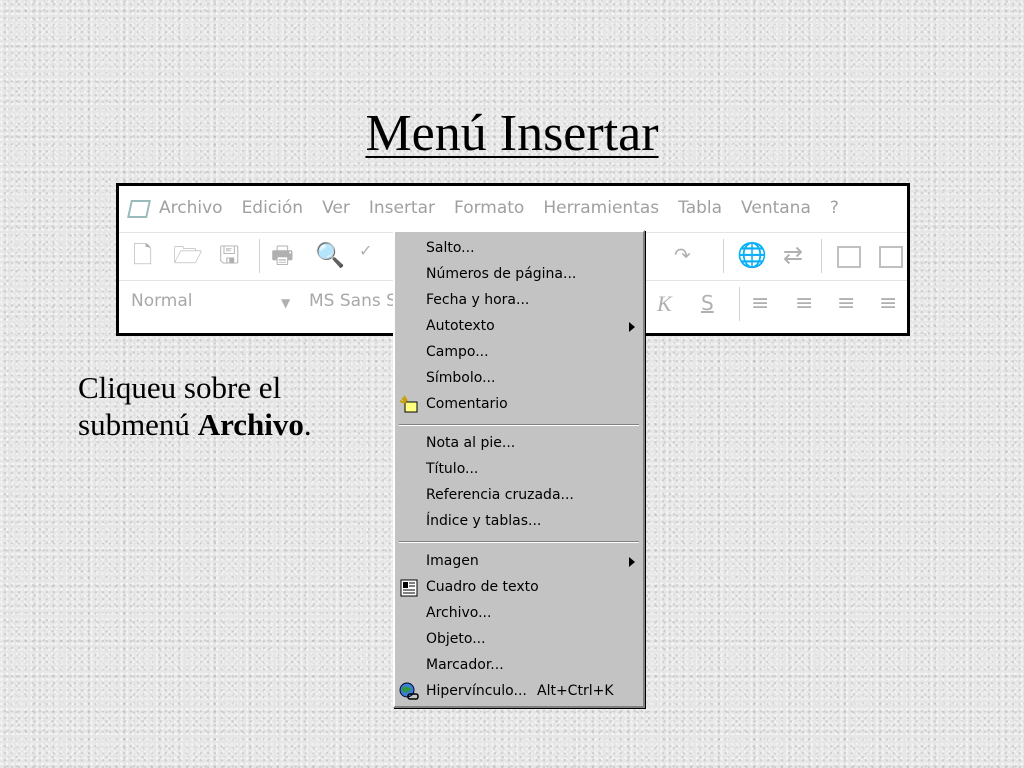 The image size is (1024, 768). Describe the element at coordinates (409, 405) in the screenshot. I see `comment-icon` at that location.